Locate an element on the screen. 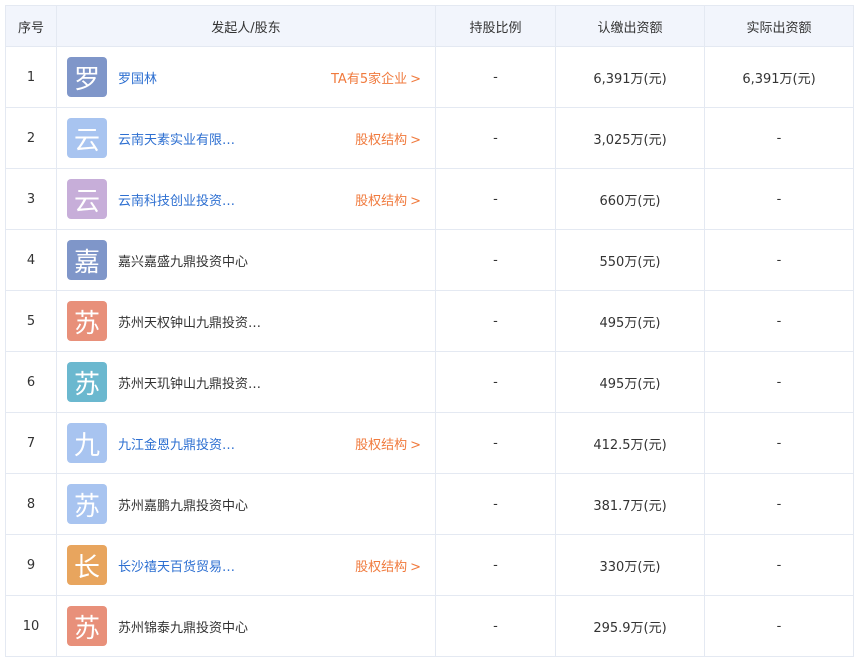  table-row: 4 嘉 嘉兴嘉盛九鼎投资中心 - 550万(元) - is located at coordinates (429, 260).